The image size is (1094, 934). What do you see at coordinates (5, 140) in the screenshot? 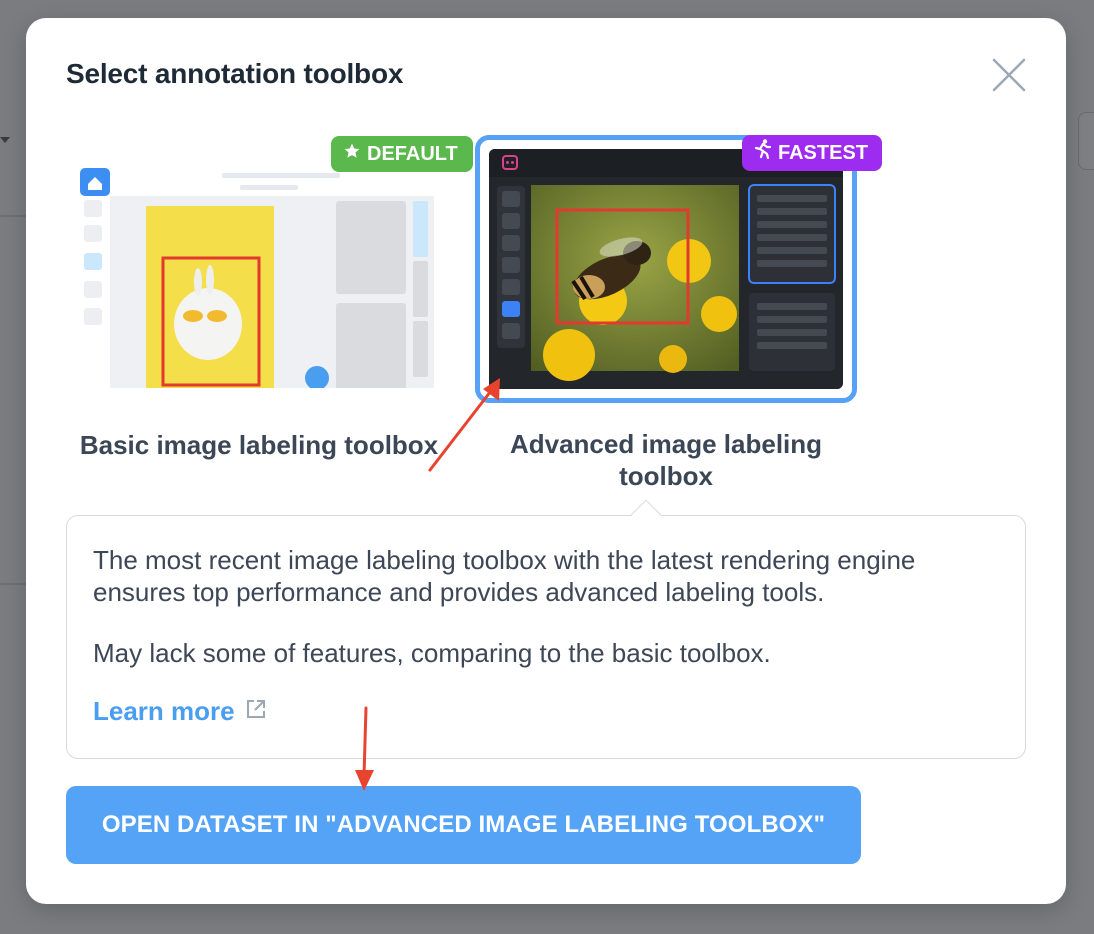
I see `background-caret-icon` at bounding box center [5, 140].